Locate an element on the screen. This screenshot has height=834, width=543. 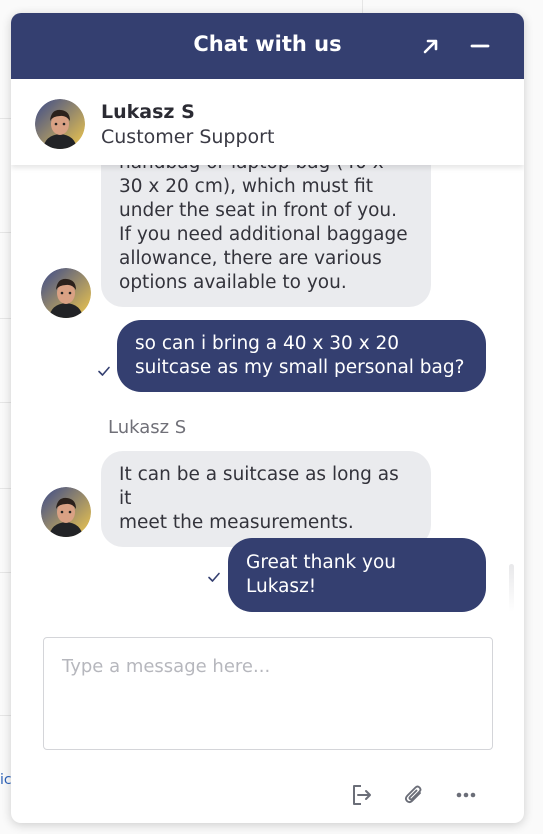
message-line: If you need additional baggage is located at coordinates (263, 234).